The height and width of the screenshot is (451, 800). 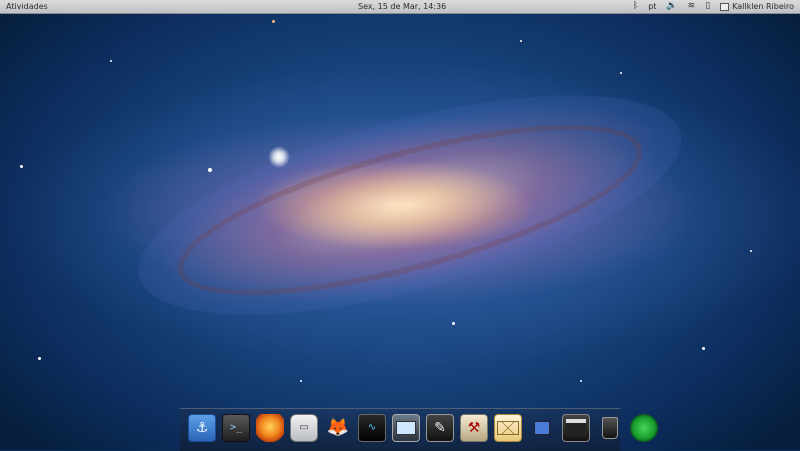 I want to click on envelope-shape, so click(x=508, y=428).